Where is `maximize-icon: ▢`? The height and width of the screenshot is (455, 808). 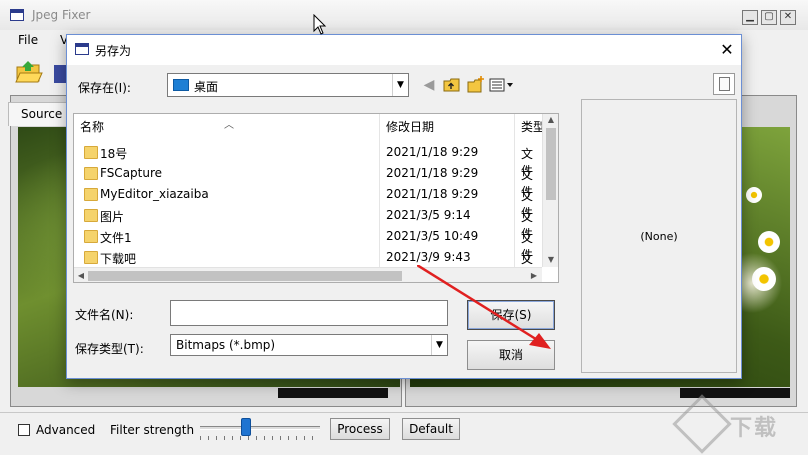 maximize-icon: ▢ is located at coordinates (769, 17).